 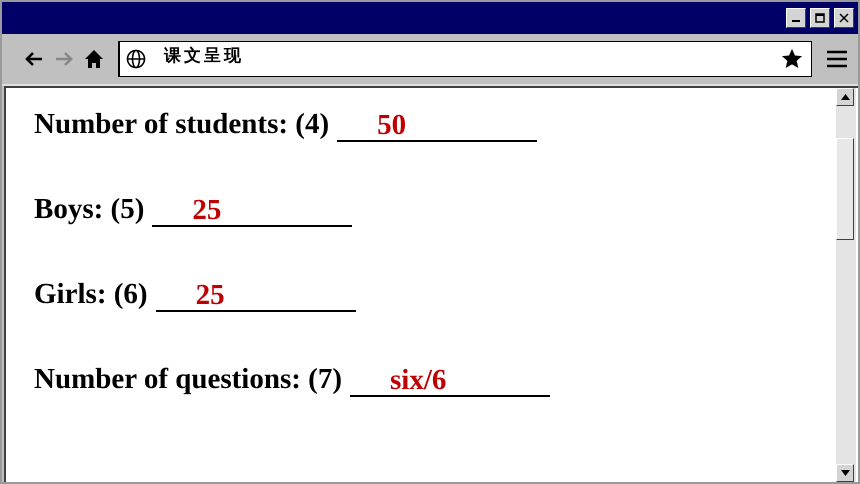 I want to click on close-button, so click(x=844, y=18).